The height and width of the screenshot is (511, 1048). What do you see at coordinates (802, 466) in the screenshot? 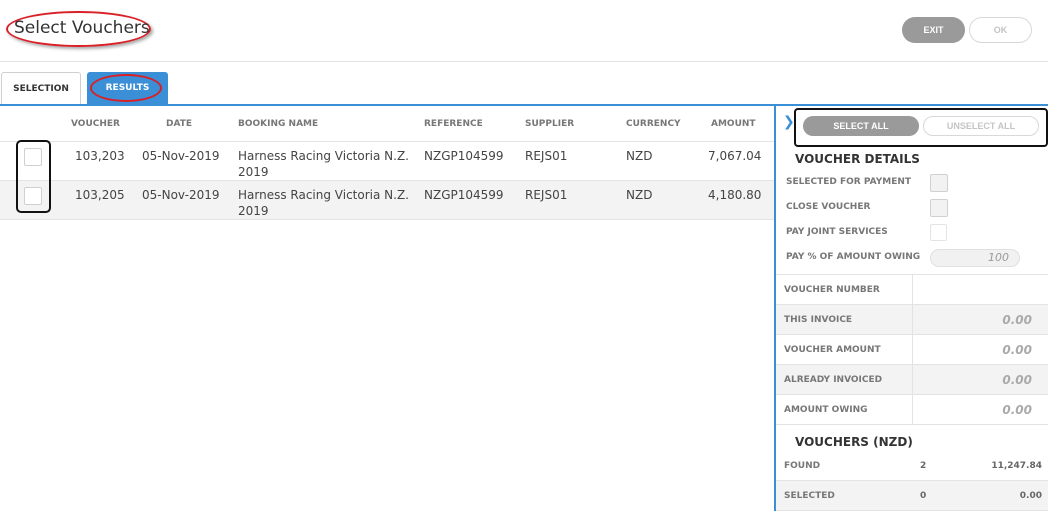
I see `summary-label: FOUND` at bounding box center [802, 466].